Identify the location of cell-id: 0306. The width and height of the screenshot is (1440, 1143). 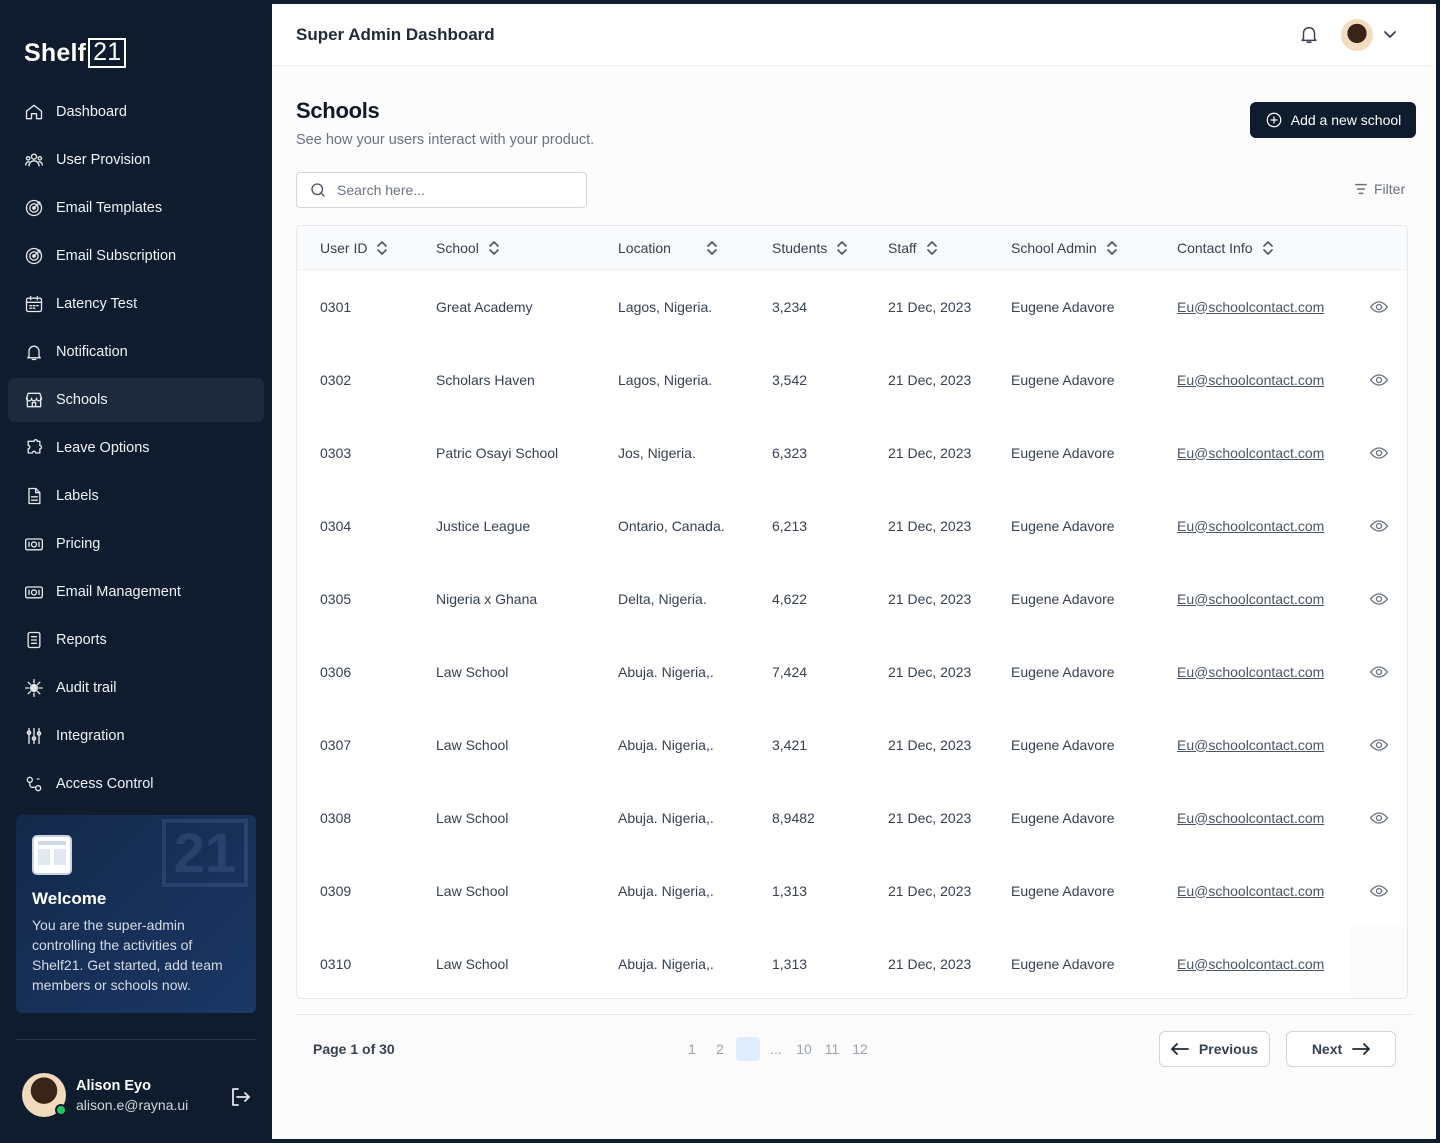
(336, 671).